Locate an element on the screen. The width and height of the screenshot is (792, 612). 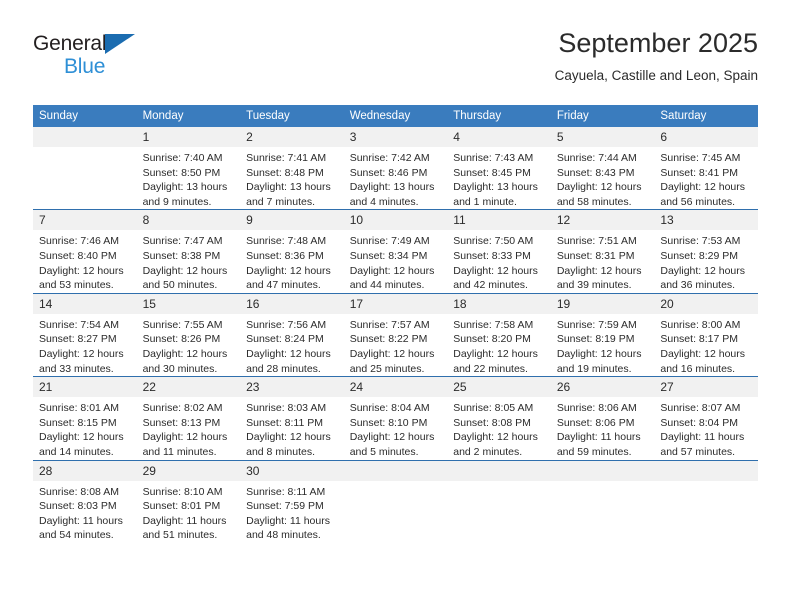
day-detail-line: Sunrise: 7:59 AM is located at coordinates (596, 324).